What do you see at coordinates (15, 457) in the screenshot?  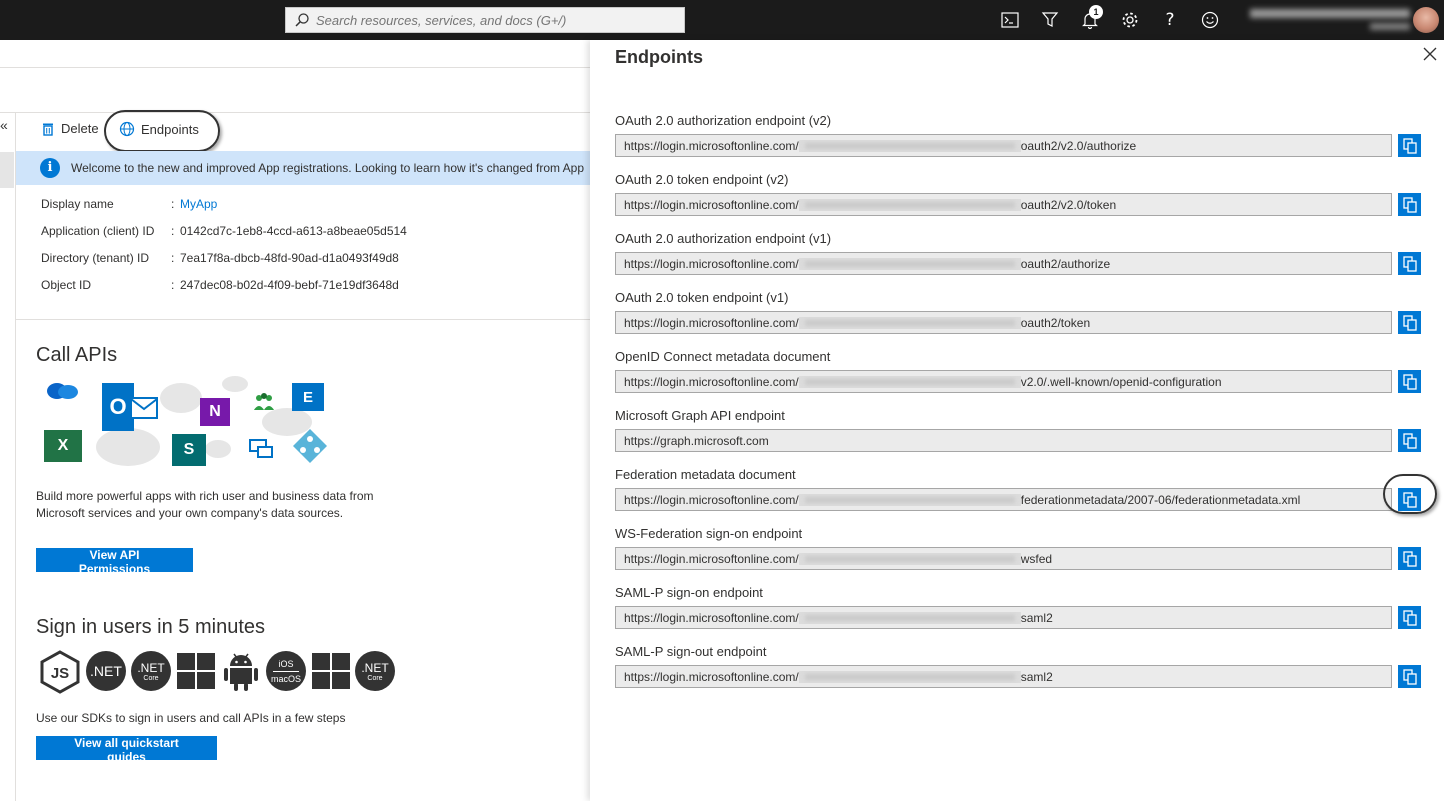 I see `sidebar-divider` at bounding box center [15, 457].